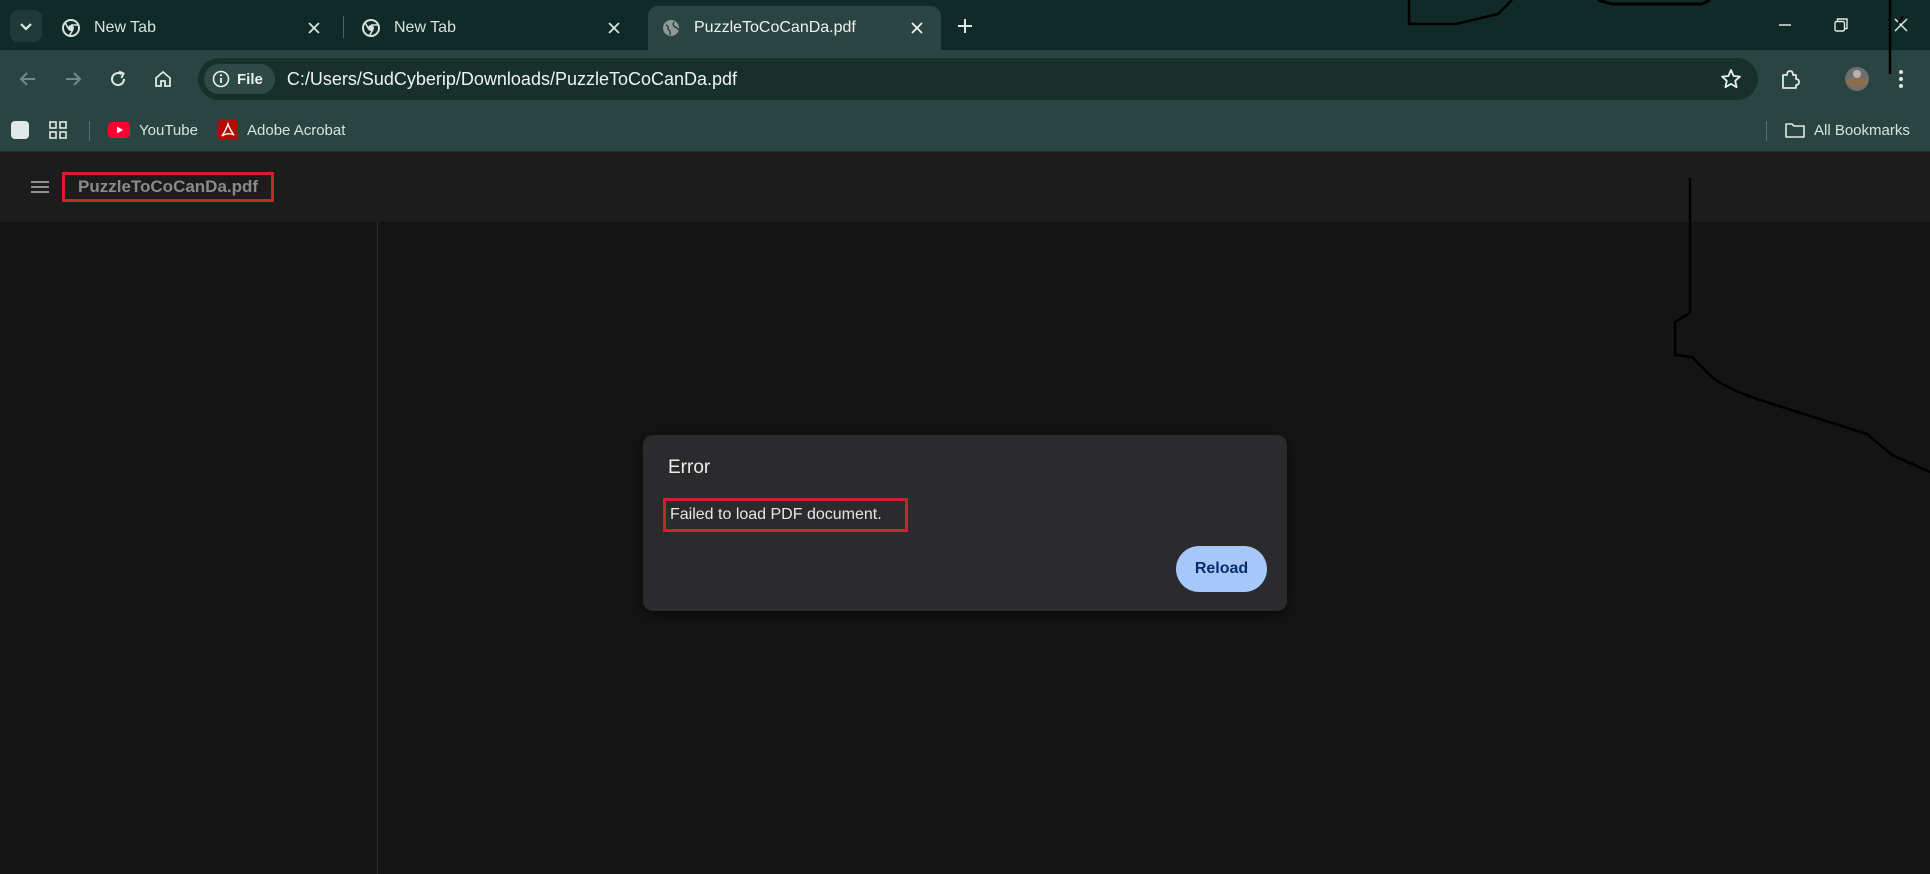  What do you see at coordinates (493, 28) in the screenshot?
I see `tab-new-tab-2: New Tab` at bounding box center [493, 28].